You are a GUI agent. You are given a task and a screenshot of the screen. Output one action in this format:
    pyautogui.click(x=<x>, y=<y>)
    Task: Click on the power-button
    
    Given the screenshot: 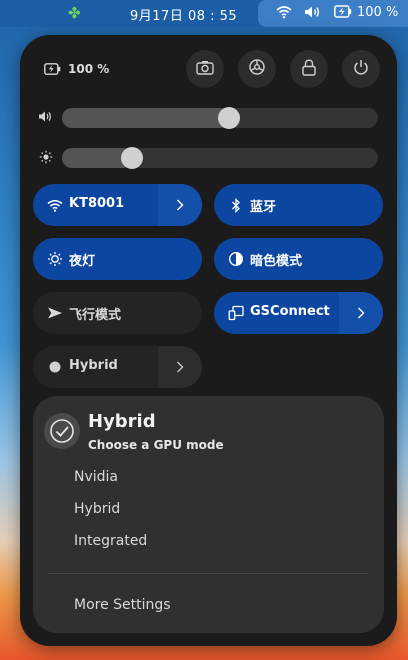 What is the action you would take?
    pyautogui.click(x=361, y=69)
    